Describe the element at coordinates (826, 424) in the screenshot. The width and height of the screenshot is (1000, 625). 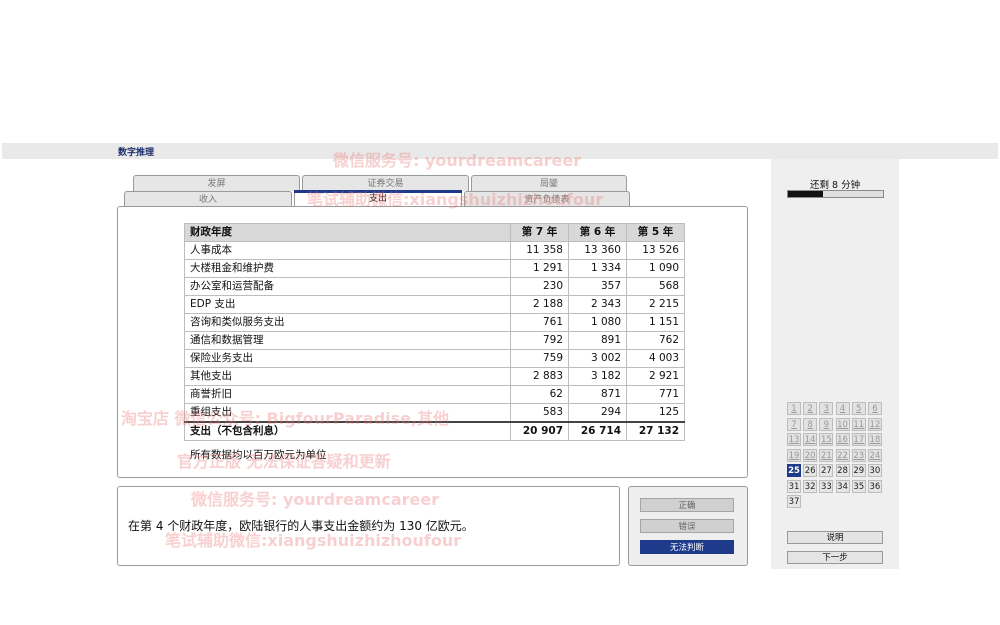
I see `question-nav-item: 9` at that location.